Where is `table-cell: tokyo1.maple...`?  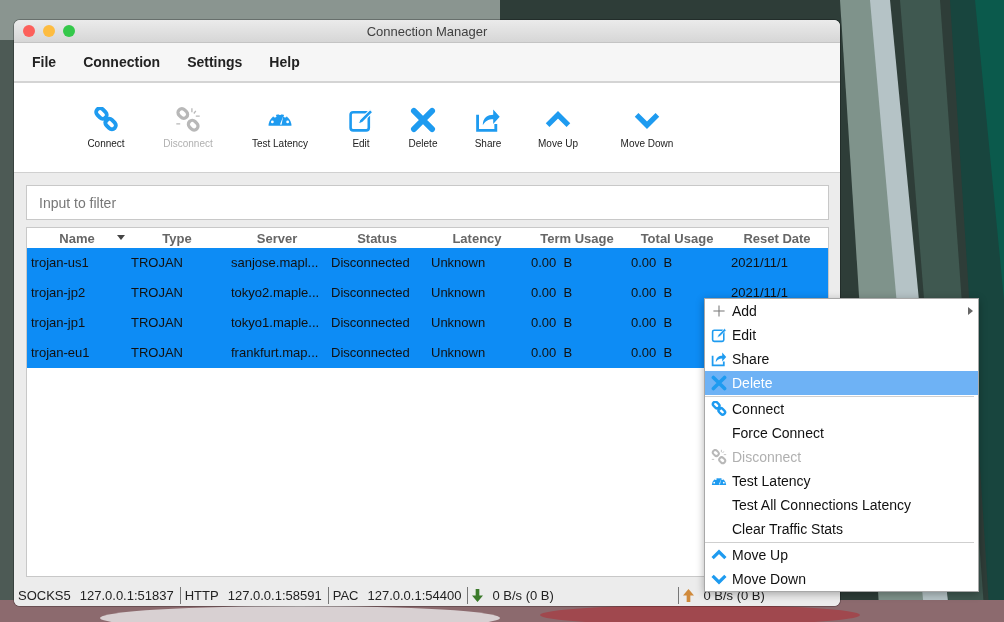
table-cell: tokyo1.maple... is located at coordinates (275, 322).